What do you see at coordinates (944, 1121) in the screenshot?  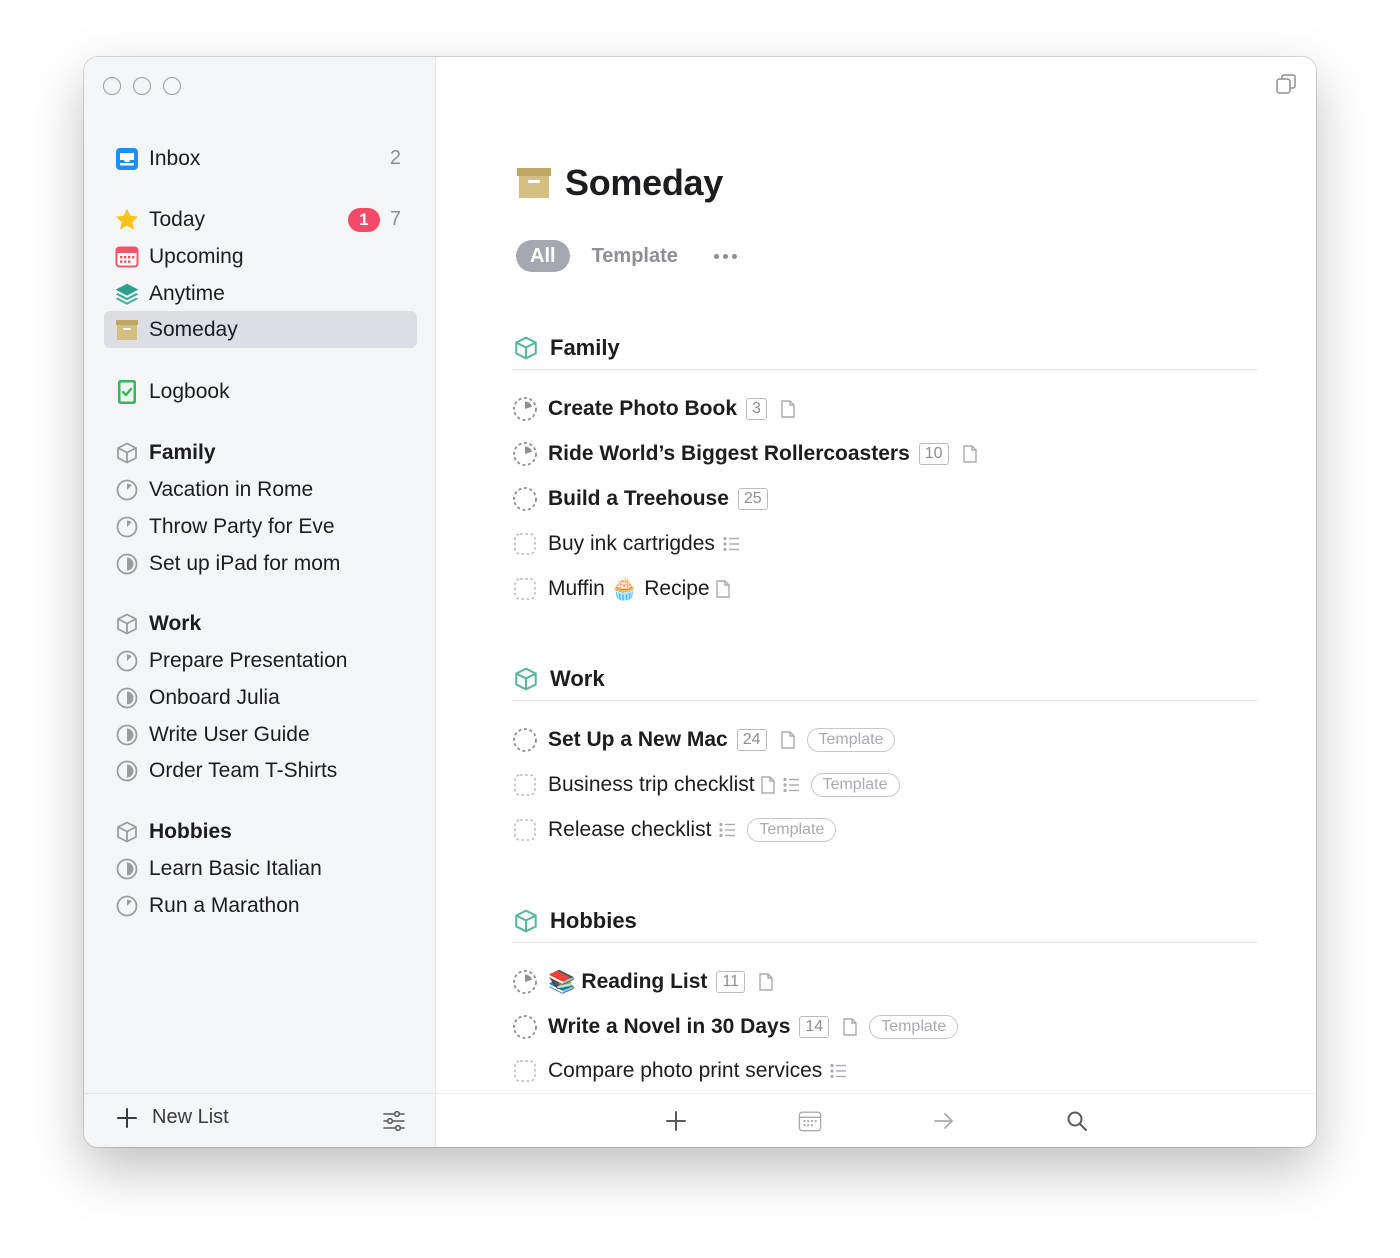 I see `move-button` at bounding box center [944, 1121].